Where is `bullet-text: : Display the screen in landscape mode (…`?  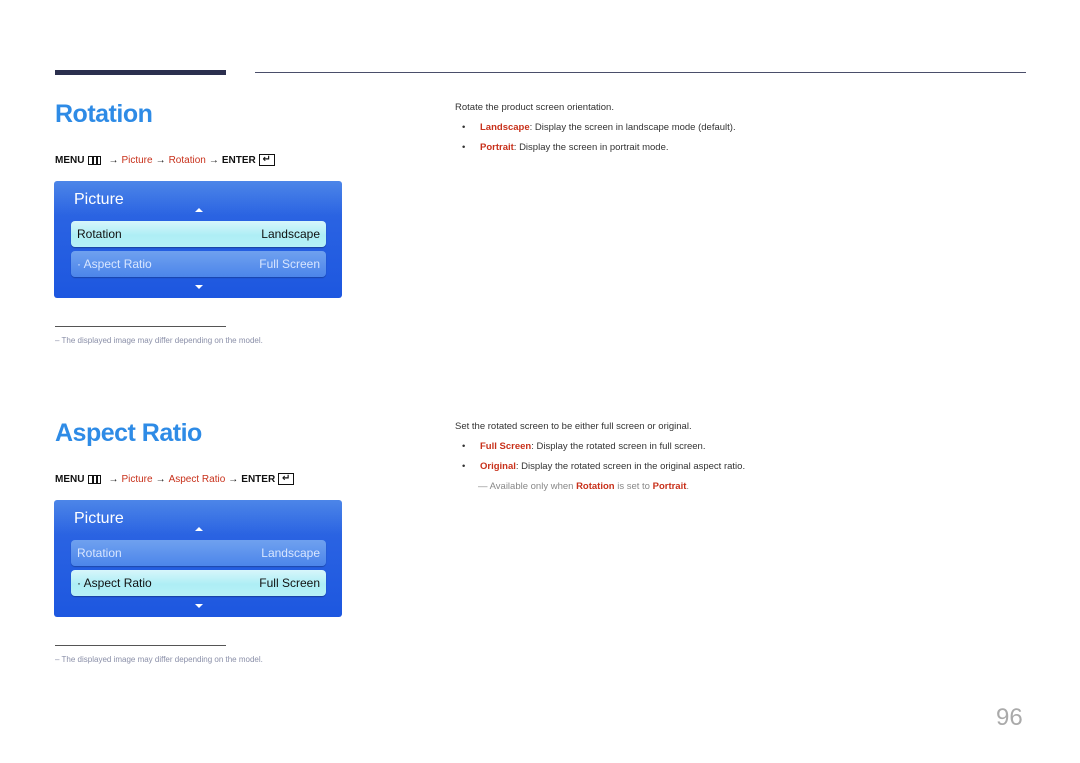
bullet-text: : Display the screen in landscape mode (… is located at coordinates (632, 127).